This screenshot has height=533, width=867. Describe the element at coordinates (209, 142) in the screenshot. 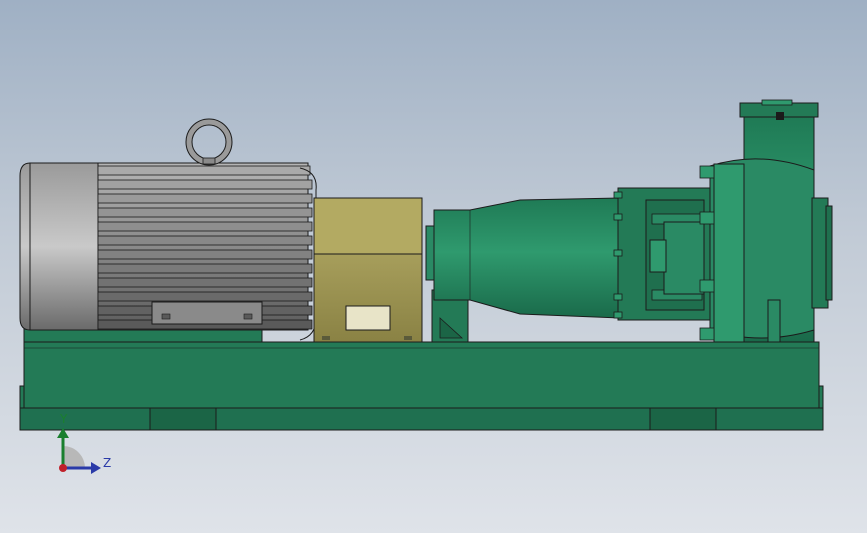

I see `lifting-eye` at that location.